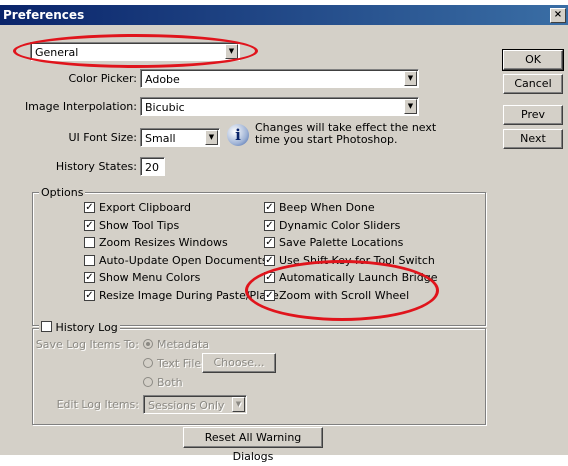 The image size is (568, 466). Describe the element at coordinates (279, 106) in the screenshot. I see `image-interpolation-dropdown: Bicubic ▼` at that location.